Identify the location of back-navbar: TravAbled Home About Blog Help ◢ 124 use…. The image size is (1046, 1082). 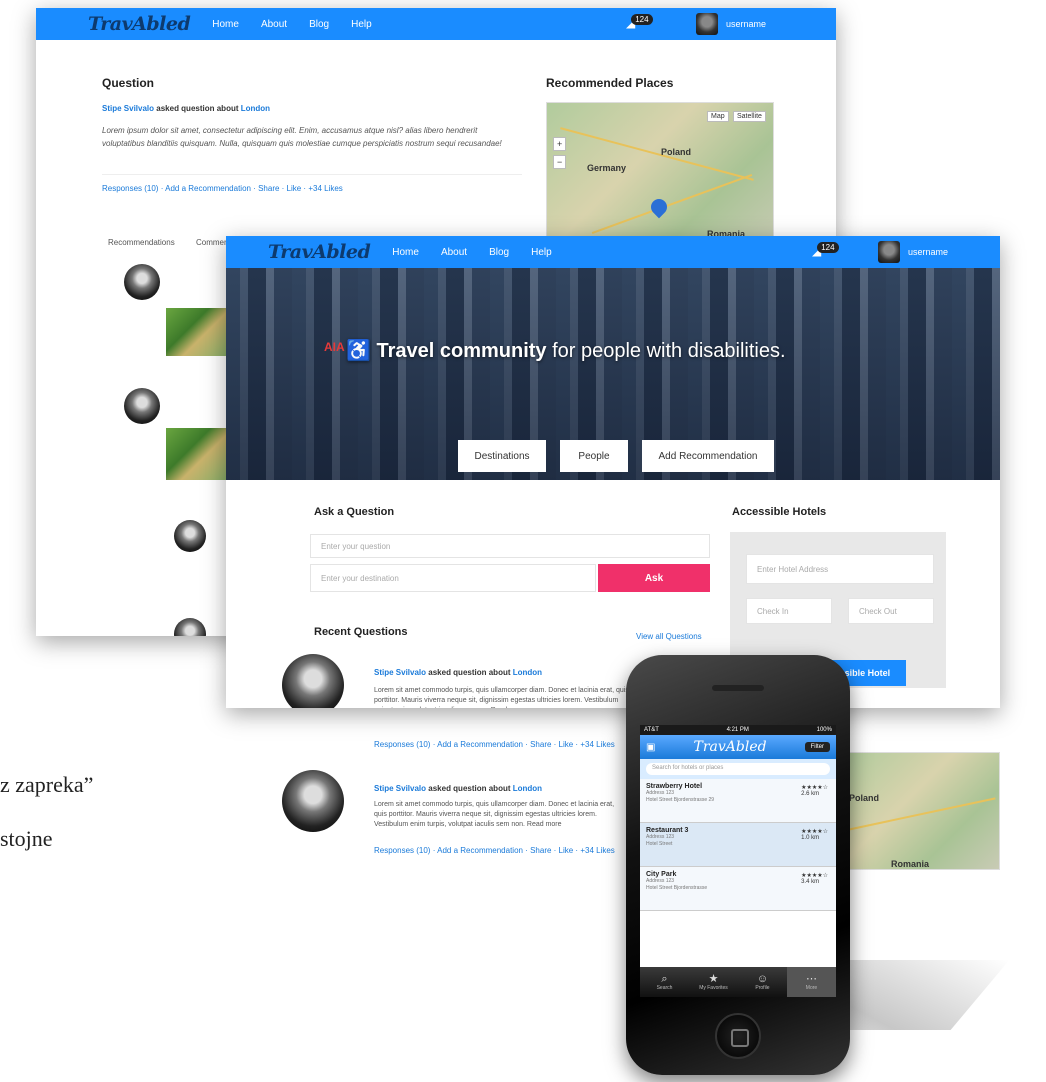
(436, 24).